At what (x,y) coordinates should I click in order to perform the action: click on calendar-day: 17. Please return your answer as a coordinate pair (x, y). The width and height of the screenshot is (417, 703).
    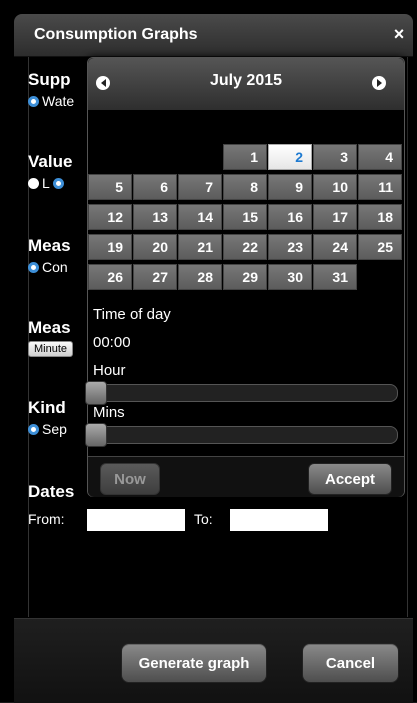
    Looking at the image, I should click on (335, 217).